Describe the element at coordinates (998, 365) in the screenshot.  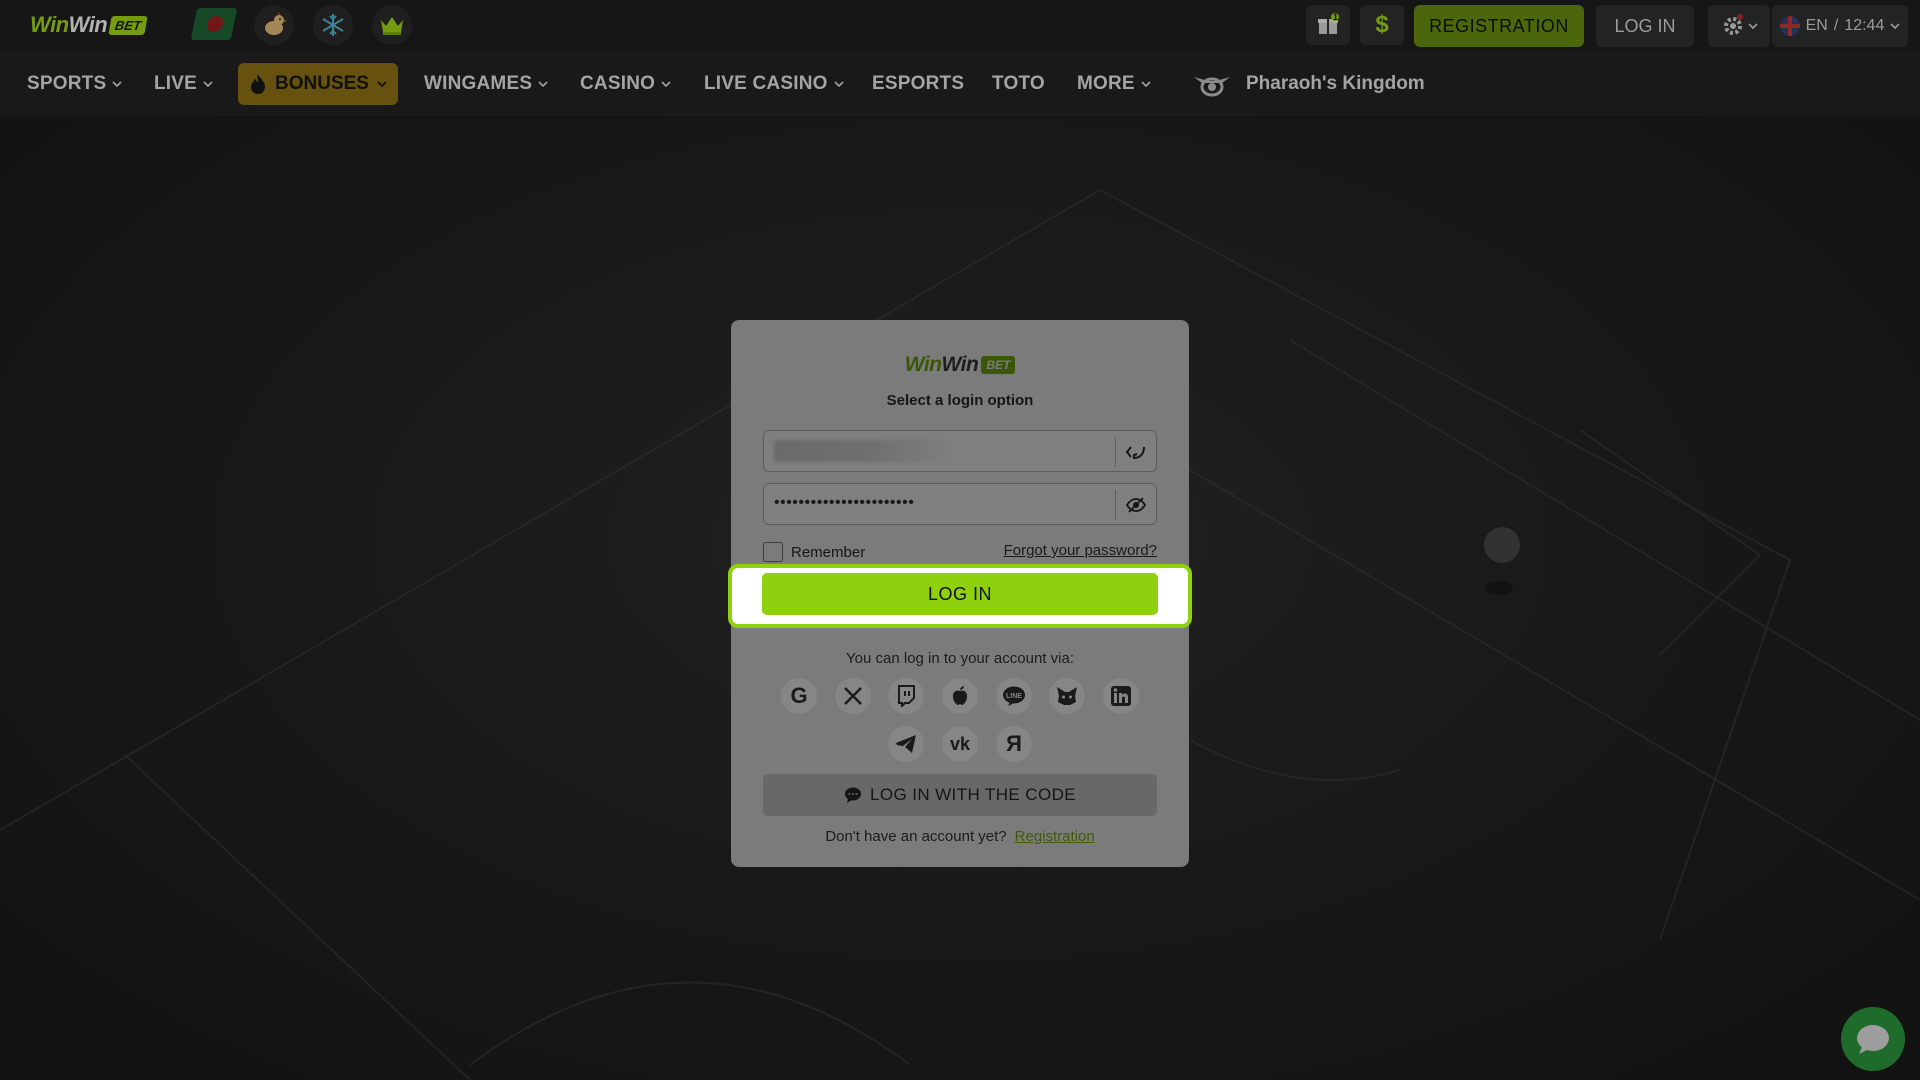
I see `logo-bet-badge: BET` at that location.